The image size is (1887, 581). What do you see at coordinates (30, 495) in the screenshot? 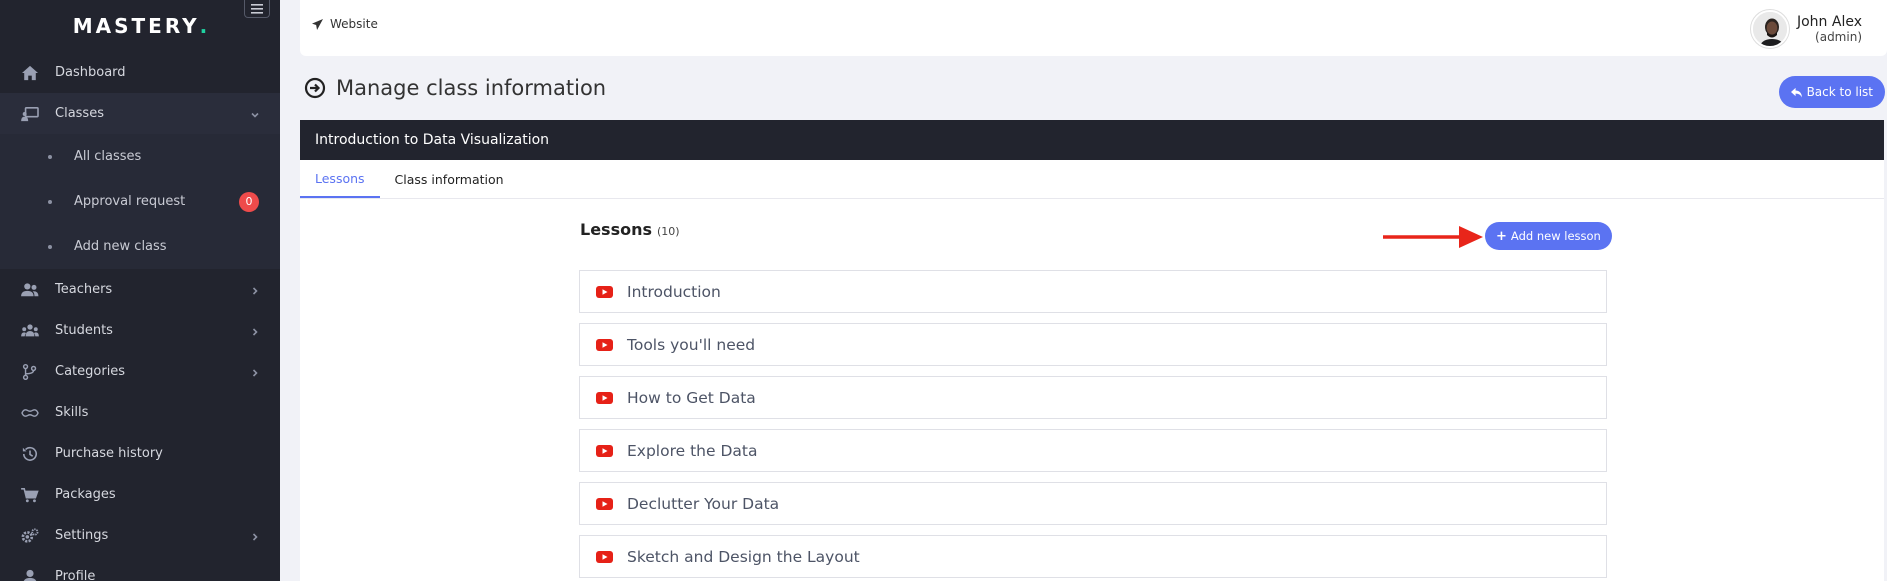
I see `cart-icon` at bounding box center [30, 495].